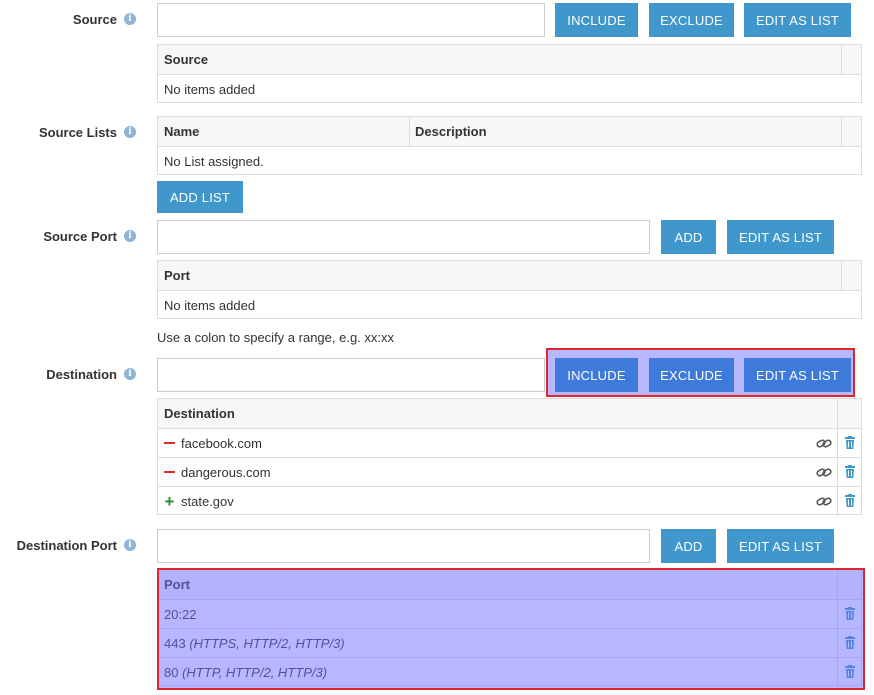 The image size is (874, 695). Describe the element at coordinates (509, 160) in the screenshot. I see `table-empty-row: No List assigned.` at that location.